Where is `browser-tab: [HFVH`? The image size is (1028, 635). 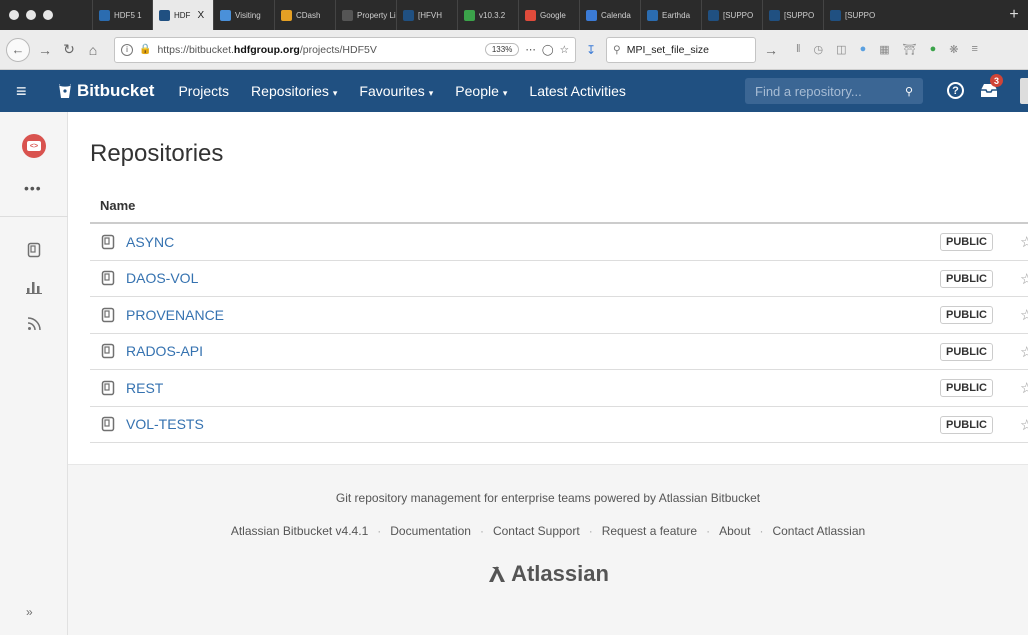
browser-tab: [HFVH is located at coordinates (426, 15).